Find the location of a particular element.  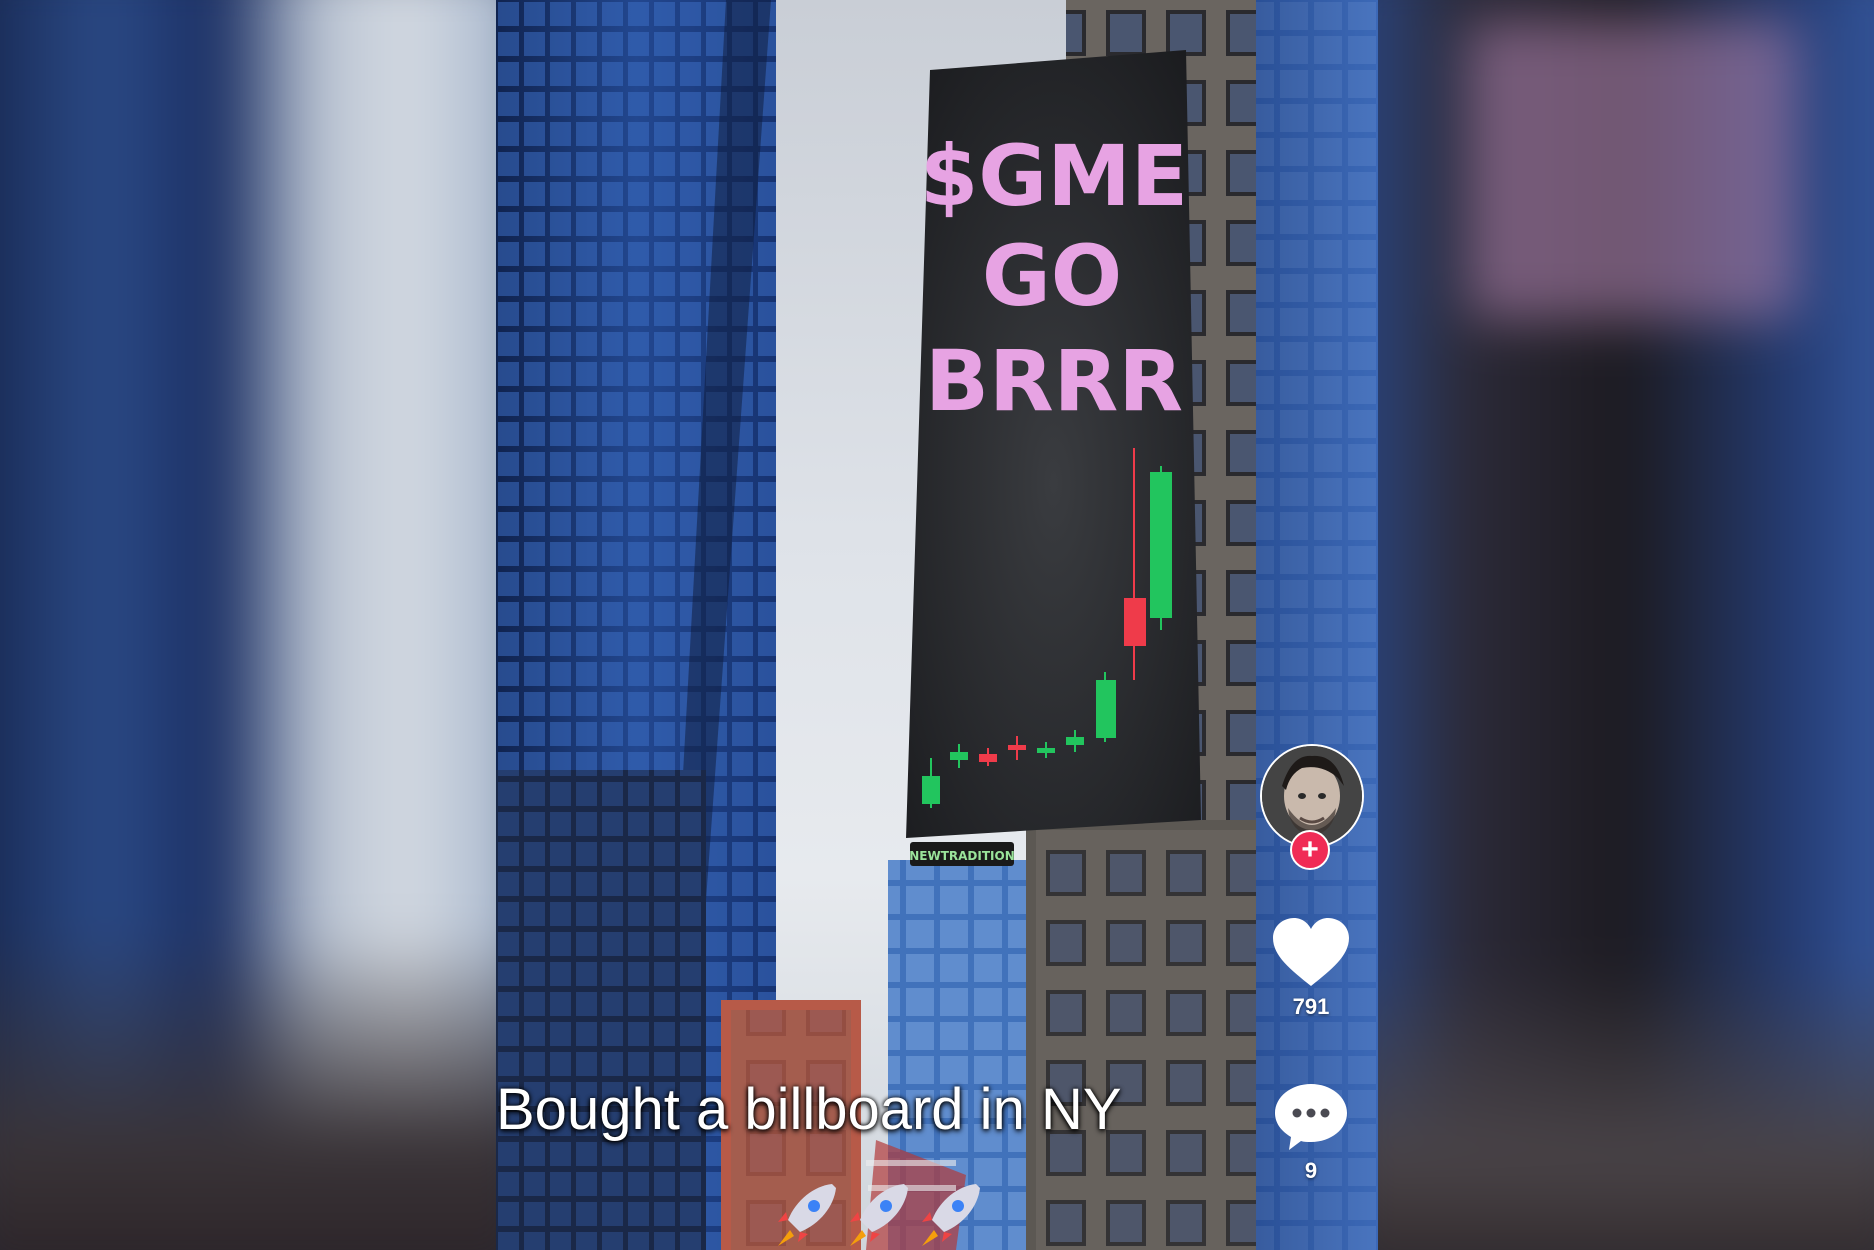

video-caption: Bought a billboard in NY is located at coordinates (809, 1109).